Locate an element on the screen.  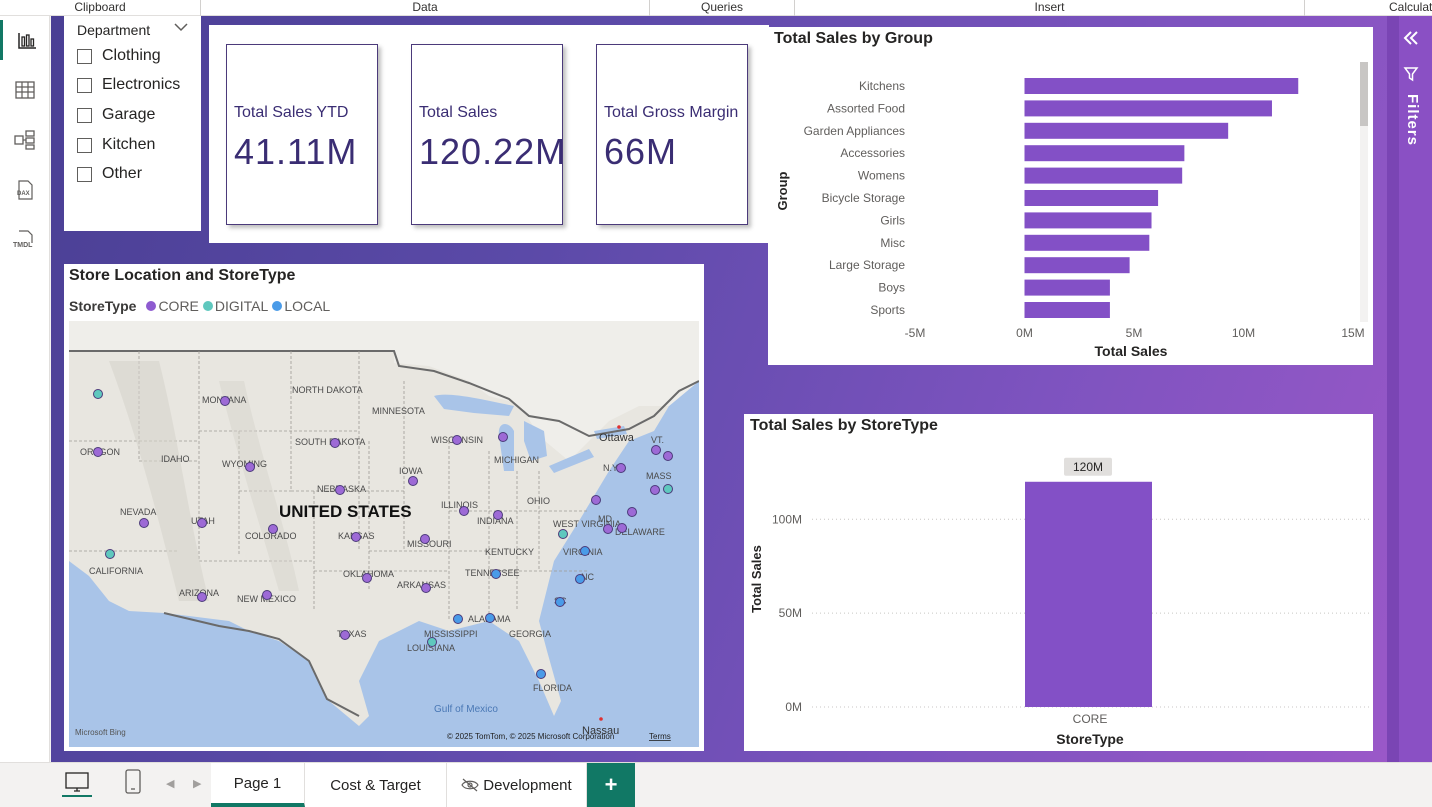
slicer-item-label: Clothing is located at coordinates (131, 55).